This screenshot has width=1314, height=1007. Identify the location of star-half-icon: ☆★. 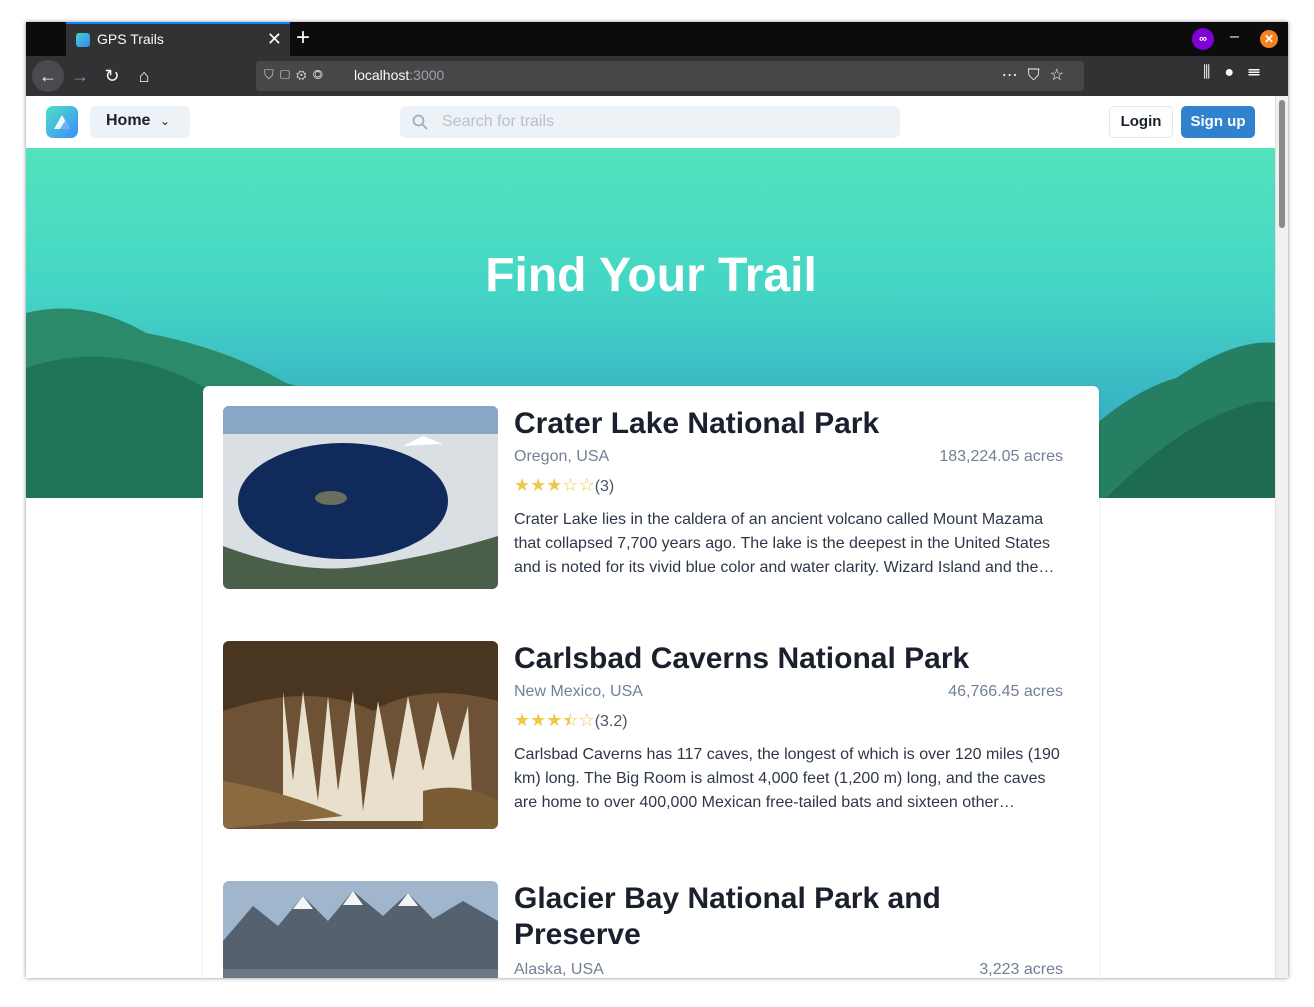
(570, 720).